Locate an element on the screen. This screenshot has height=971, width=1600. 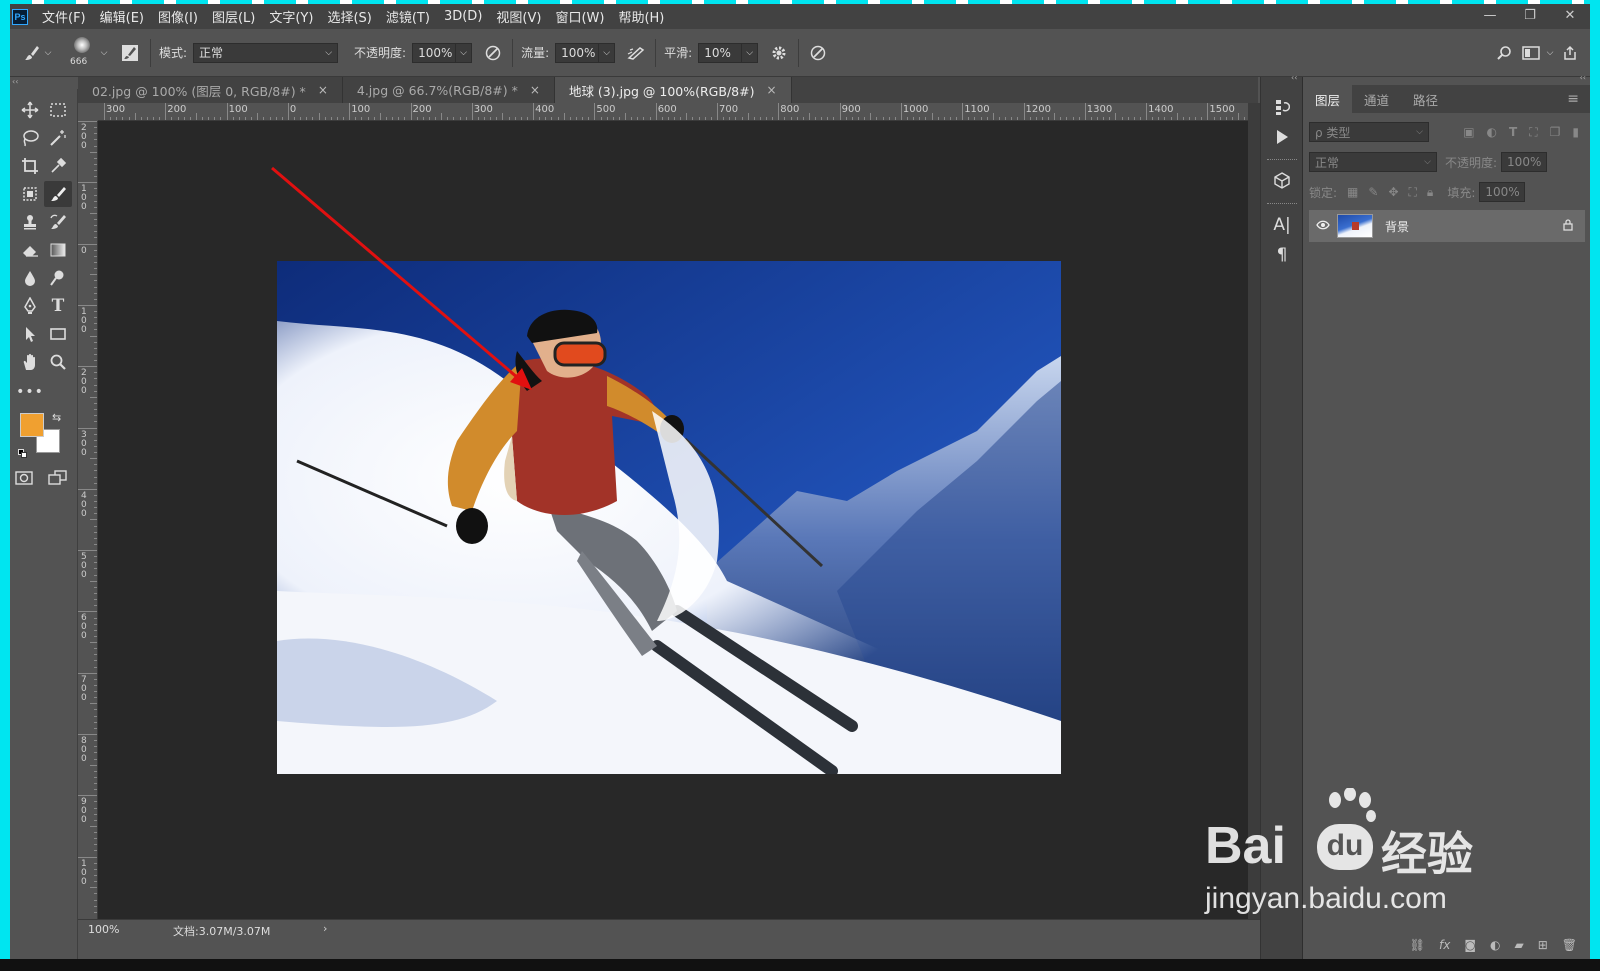
layer-row-background: 背景 is located at coordinates (1447, 226).